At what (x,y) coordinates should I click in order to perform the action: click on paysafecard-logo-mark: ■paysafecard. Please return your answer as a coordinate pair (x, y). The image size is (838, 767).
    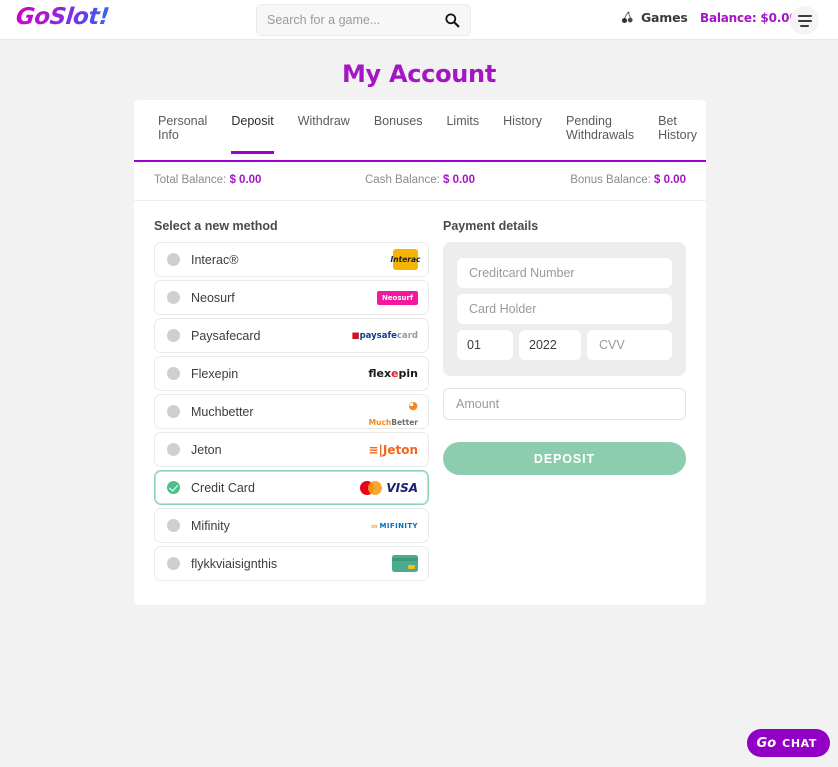
    Looking at the image, I should click on (384, 335).